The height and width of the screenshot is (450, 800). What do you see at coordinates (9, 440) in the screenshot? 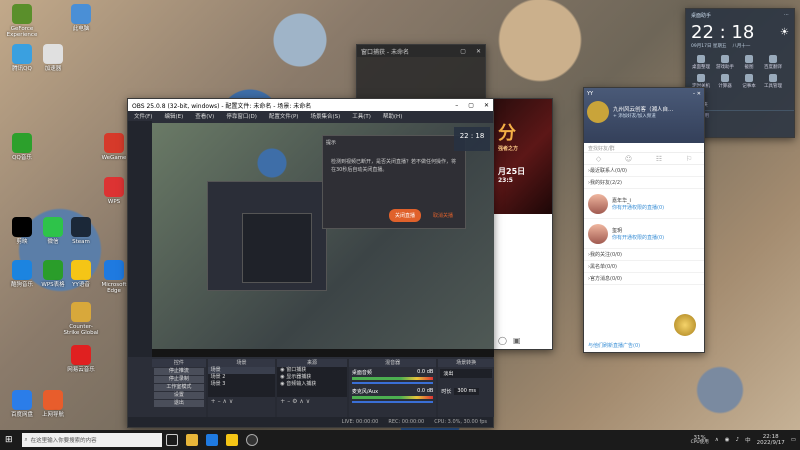
I see `start-icon: ⊞` at bounding box center [9, 440].